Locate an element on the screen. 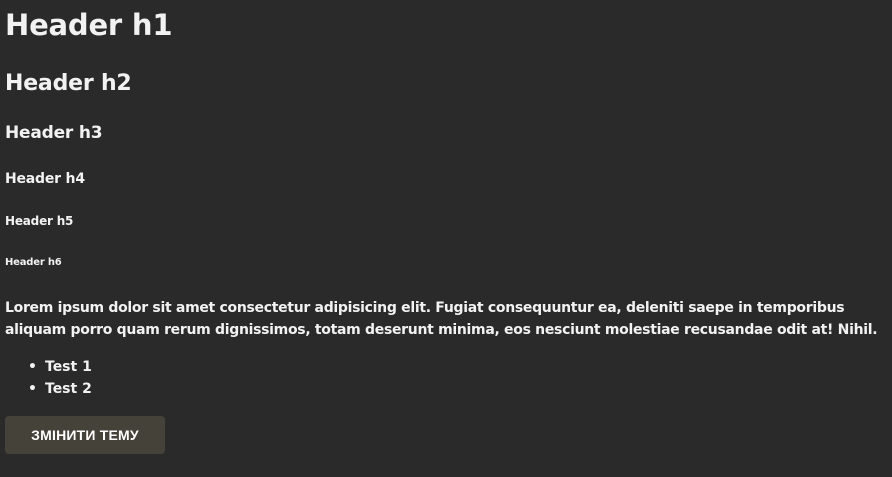 Image resolution: width=892 pixels, height=477 pixels. header-h6: Header h6 is located at coordinates (33, 262).